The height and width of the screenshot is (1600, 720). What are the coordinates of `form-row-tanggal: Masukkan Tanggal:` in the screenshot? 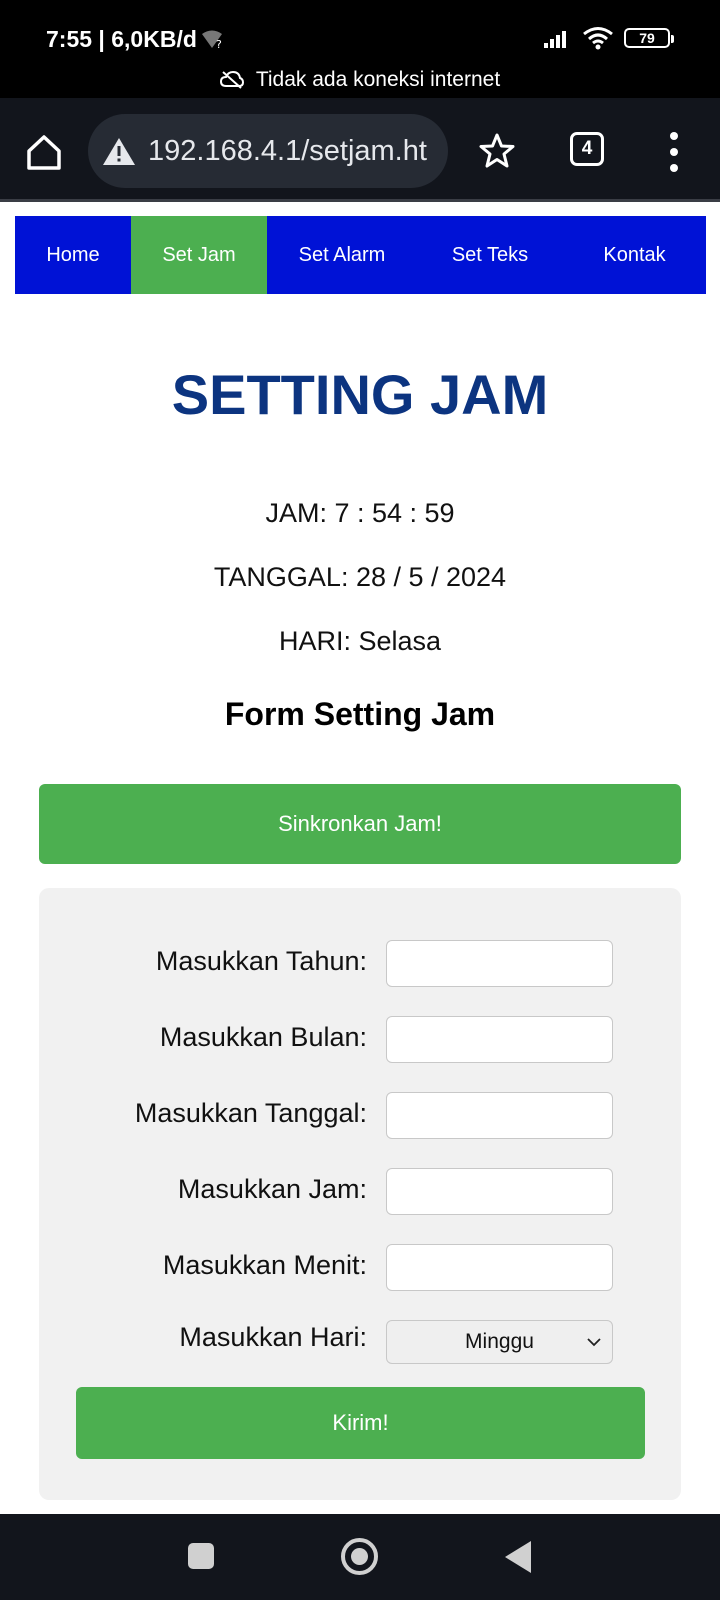 It's located at (360, 1116).